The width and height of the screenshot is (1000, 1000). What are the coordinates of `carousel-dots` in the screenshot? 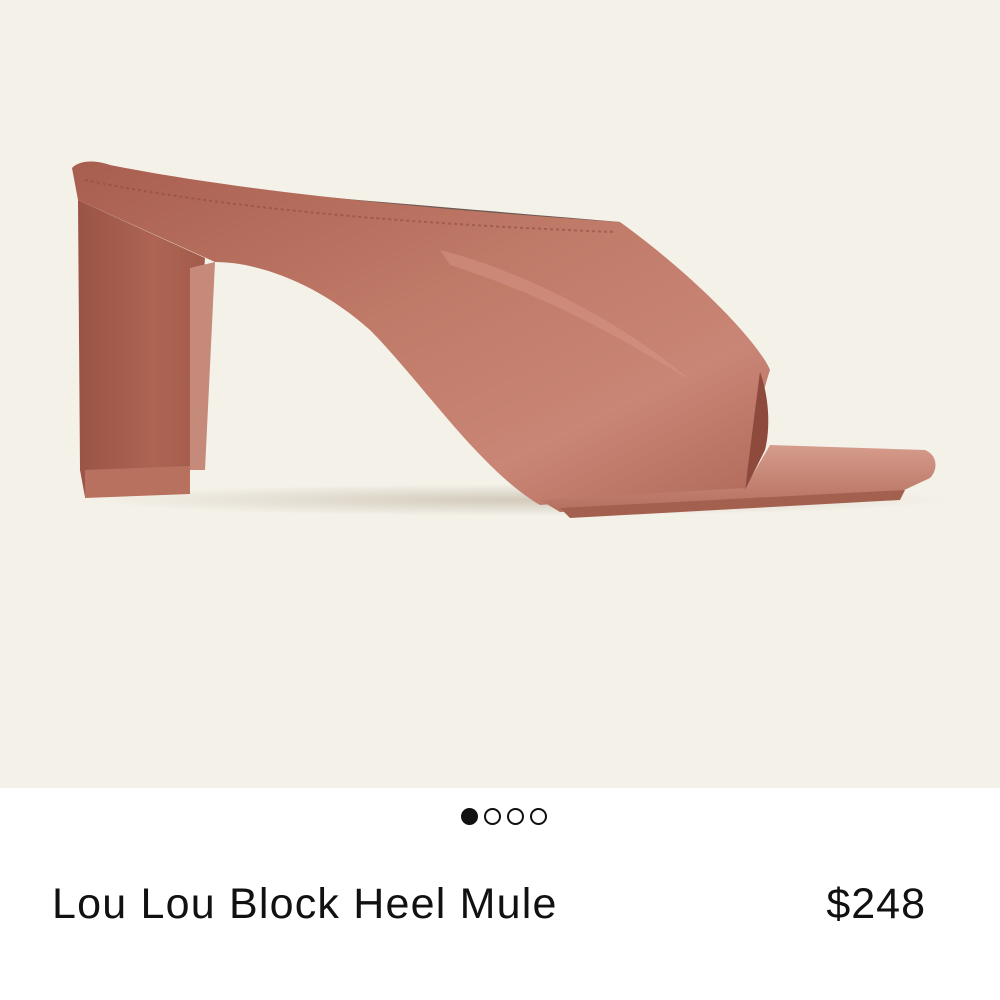 It's located at (500, 816).